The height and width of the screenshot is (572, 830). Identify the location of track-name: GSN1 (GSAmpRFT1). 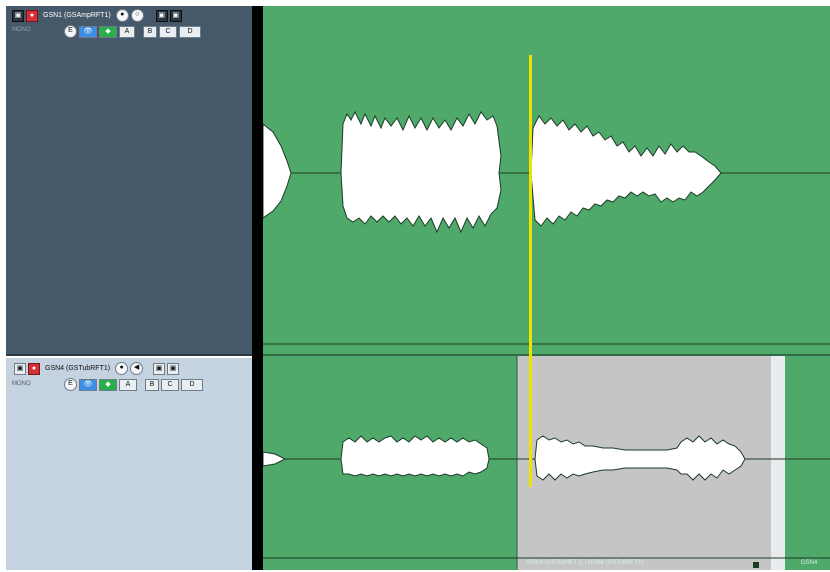
(77, 15).